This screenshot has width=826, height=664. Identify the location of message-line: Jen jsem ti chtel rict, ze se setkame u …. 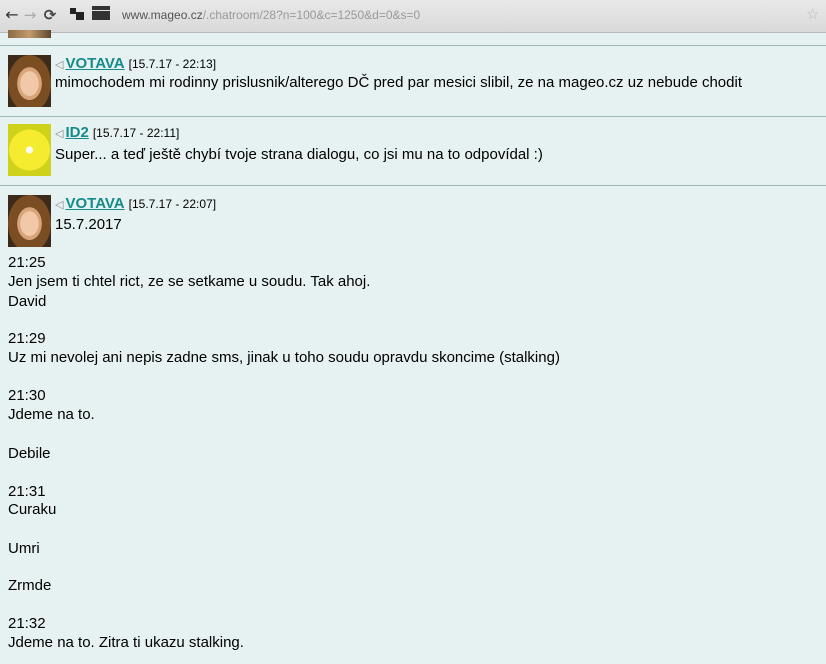
(189, 281).